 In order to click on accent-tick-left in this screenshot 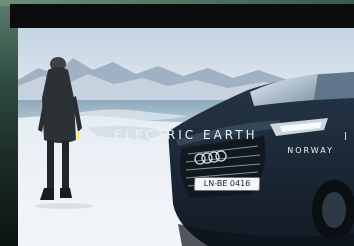, I will do `click(78, 135)`.